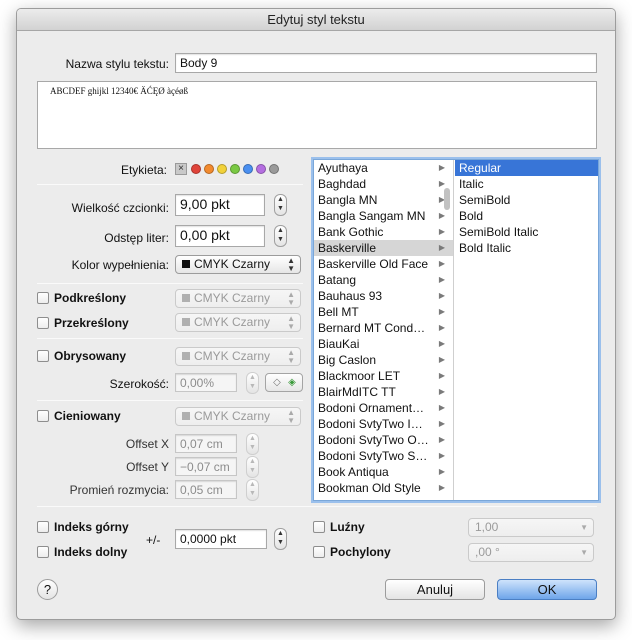  Describe the element at coordinates (87, 416) in the screenshot. I see `shadow-label: Cieniowany` at that location.